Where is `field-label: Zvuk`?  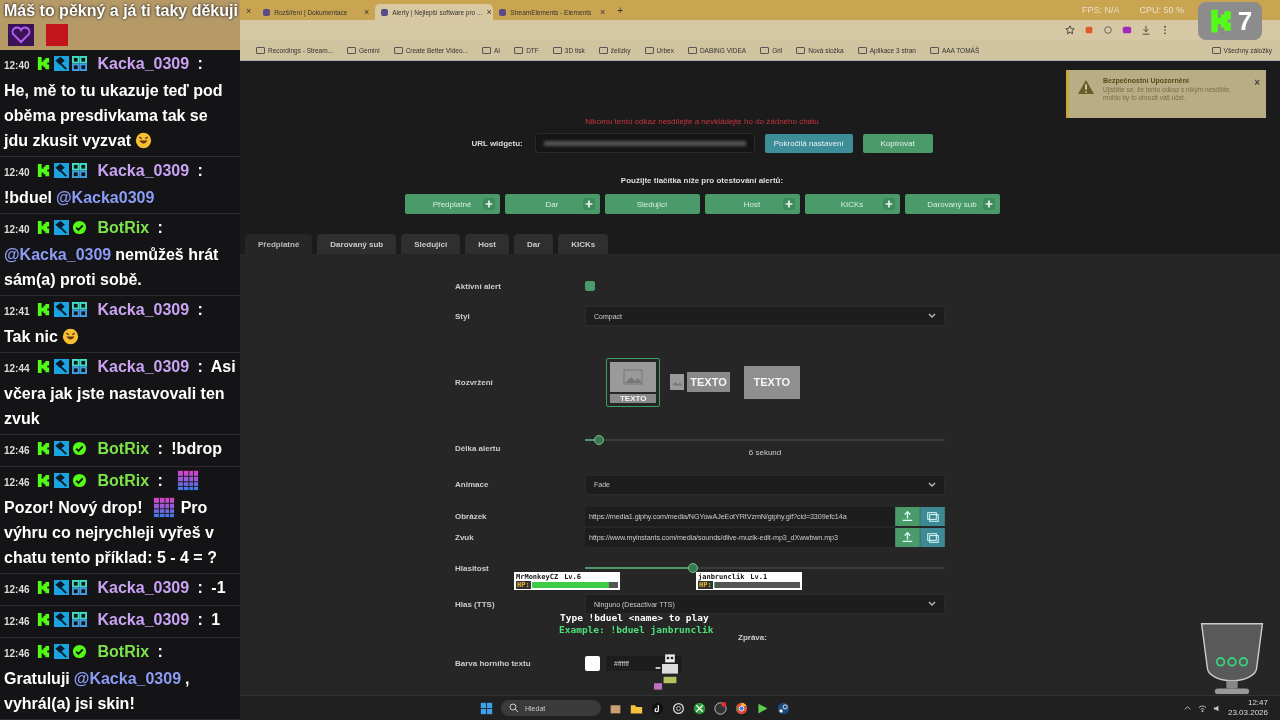 field-label: Zvuk is located at coordinates (465, 537).